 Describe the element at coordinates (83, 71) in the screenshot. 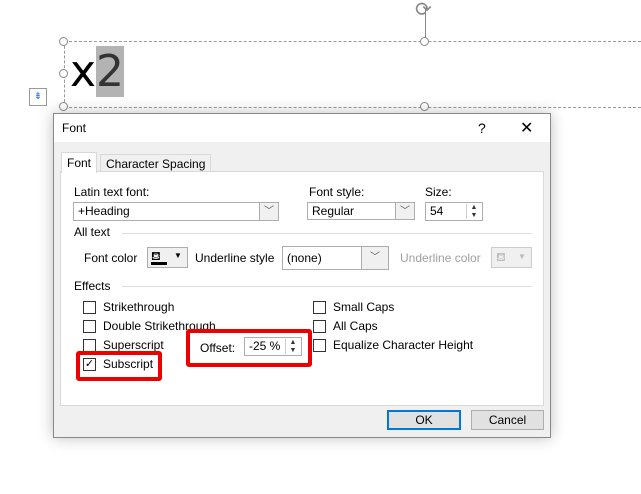

I see `base-text: x` at that location.